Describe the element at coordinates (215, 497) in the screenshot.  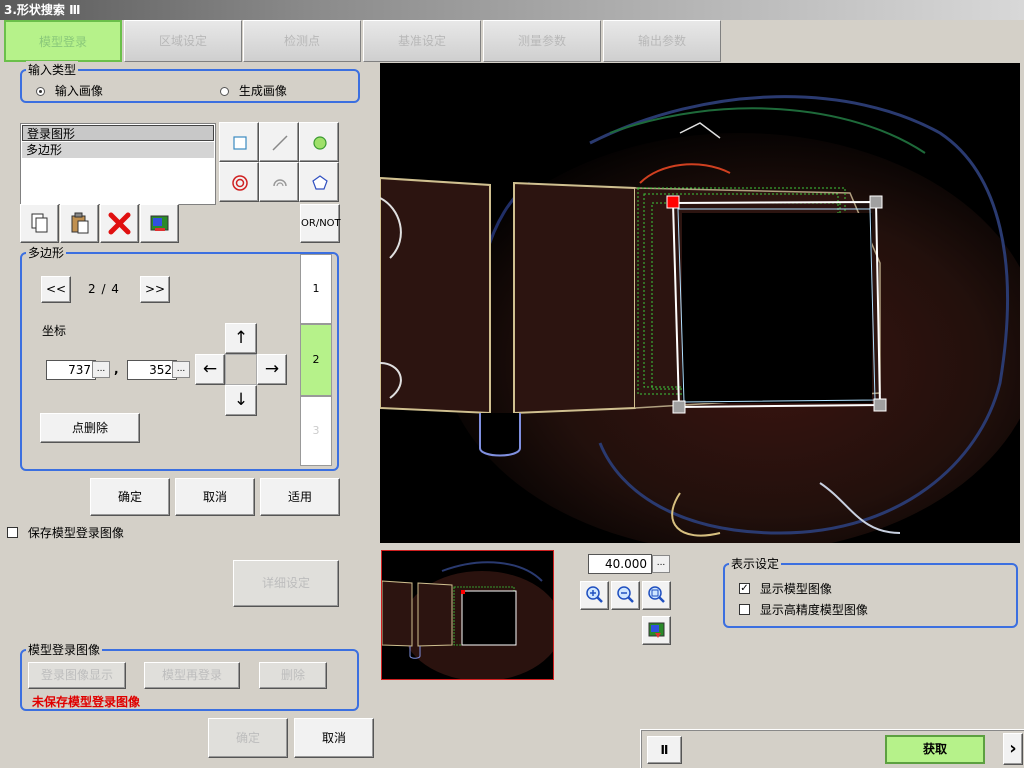
I see `cancel-button: 取消` at that location.